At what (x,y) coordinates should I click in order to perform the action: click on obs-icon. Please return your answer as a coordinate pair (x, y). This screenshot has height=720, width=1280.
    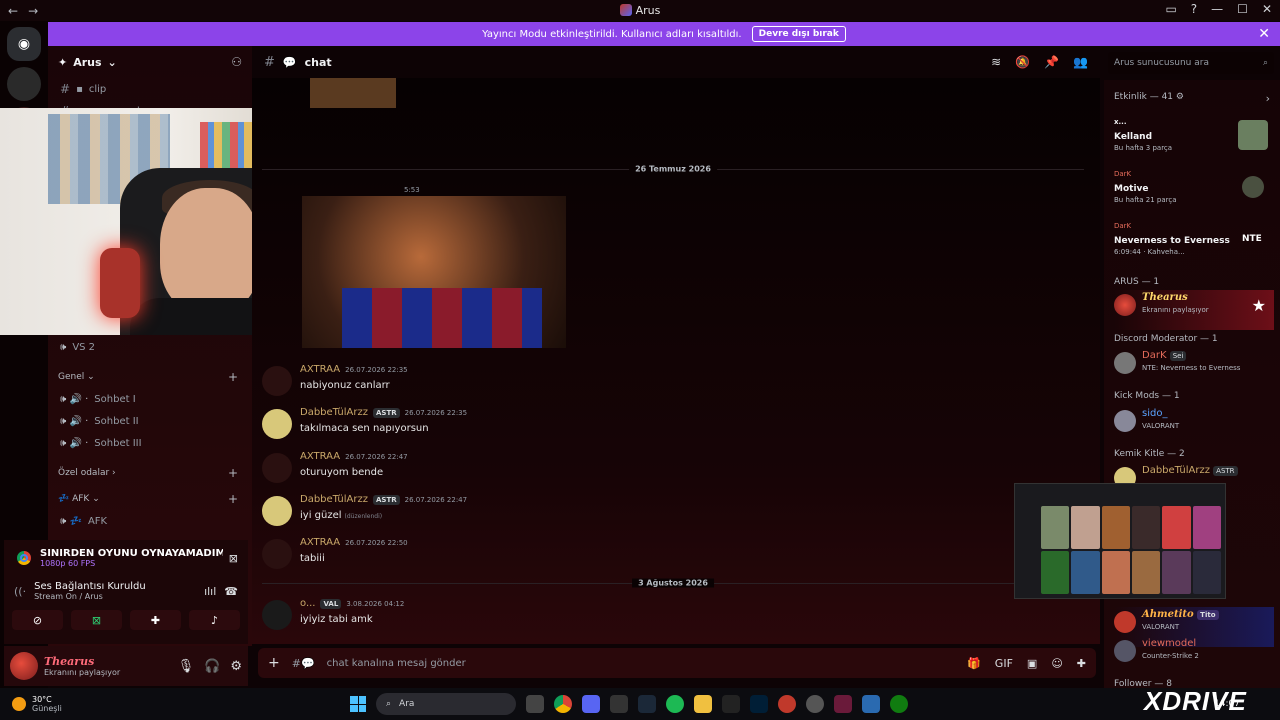
    Looking at the image, I should click on (815, 704).